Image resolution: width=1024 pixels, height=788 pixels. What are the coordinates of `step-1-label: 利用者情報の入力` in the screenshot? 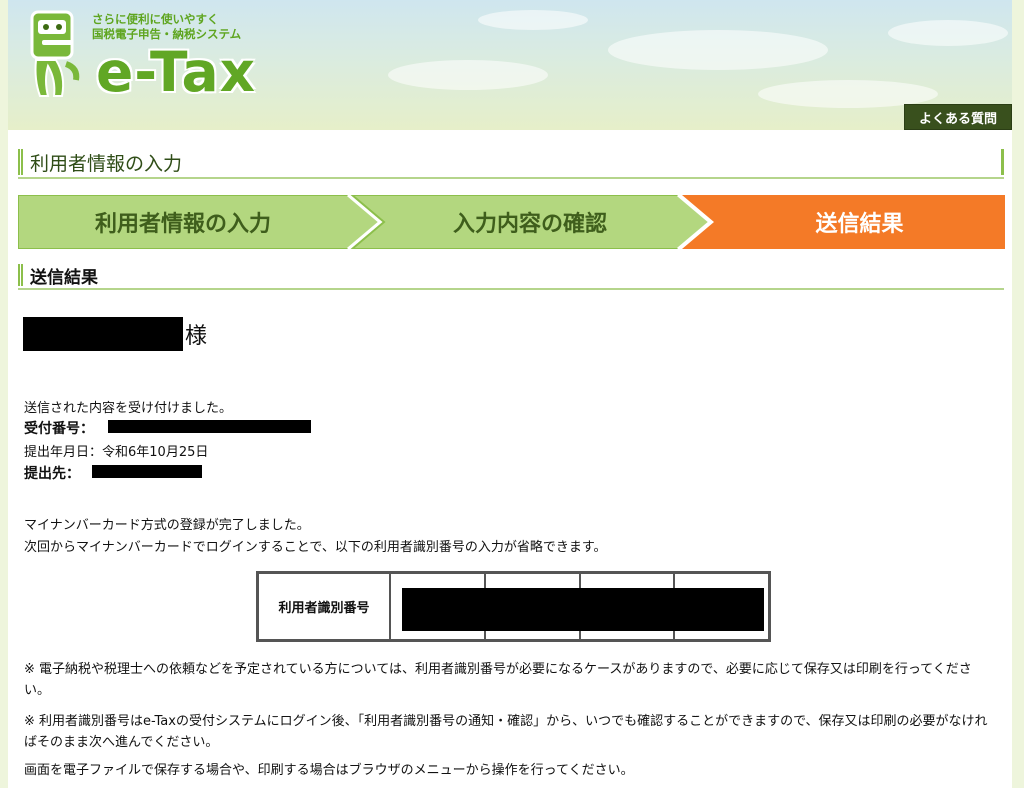 It's located at (182, 224).